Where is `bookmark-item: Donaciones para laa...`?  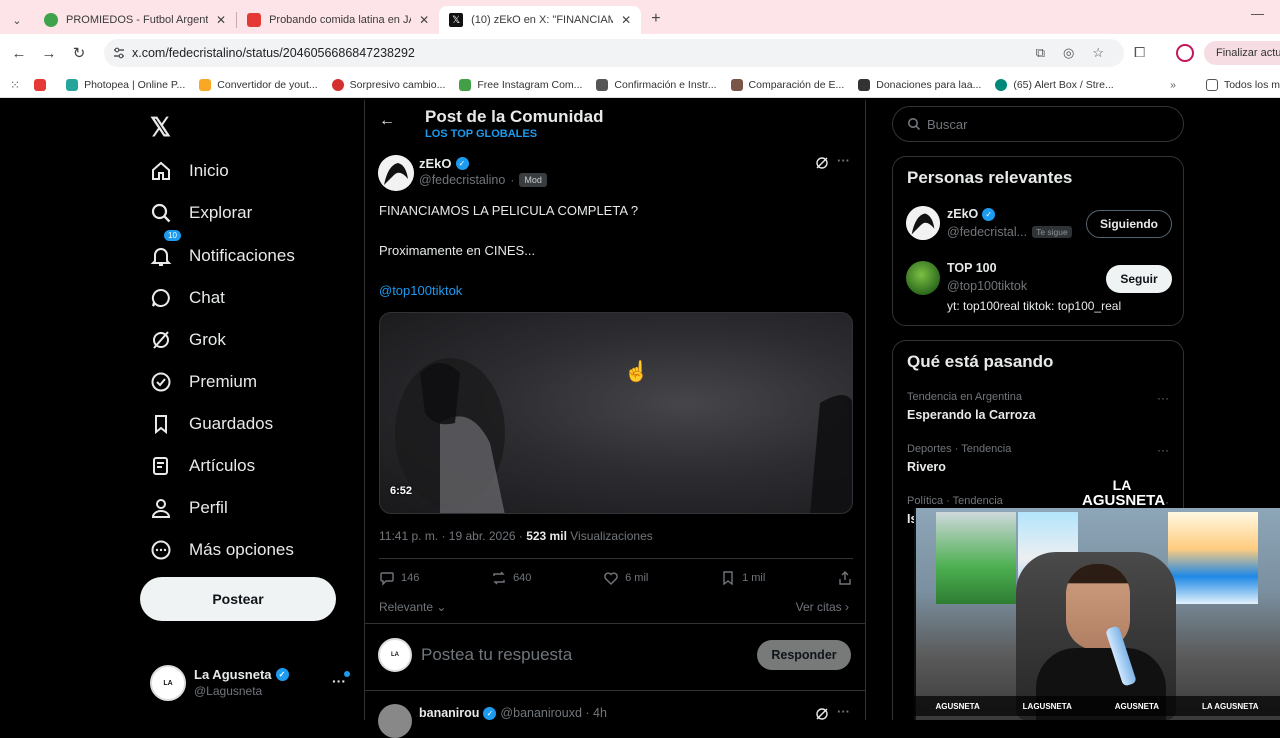 bookmark-item: Donaciones para laa... is located at coordinates (919, 84).